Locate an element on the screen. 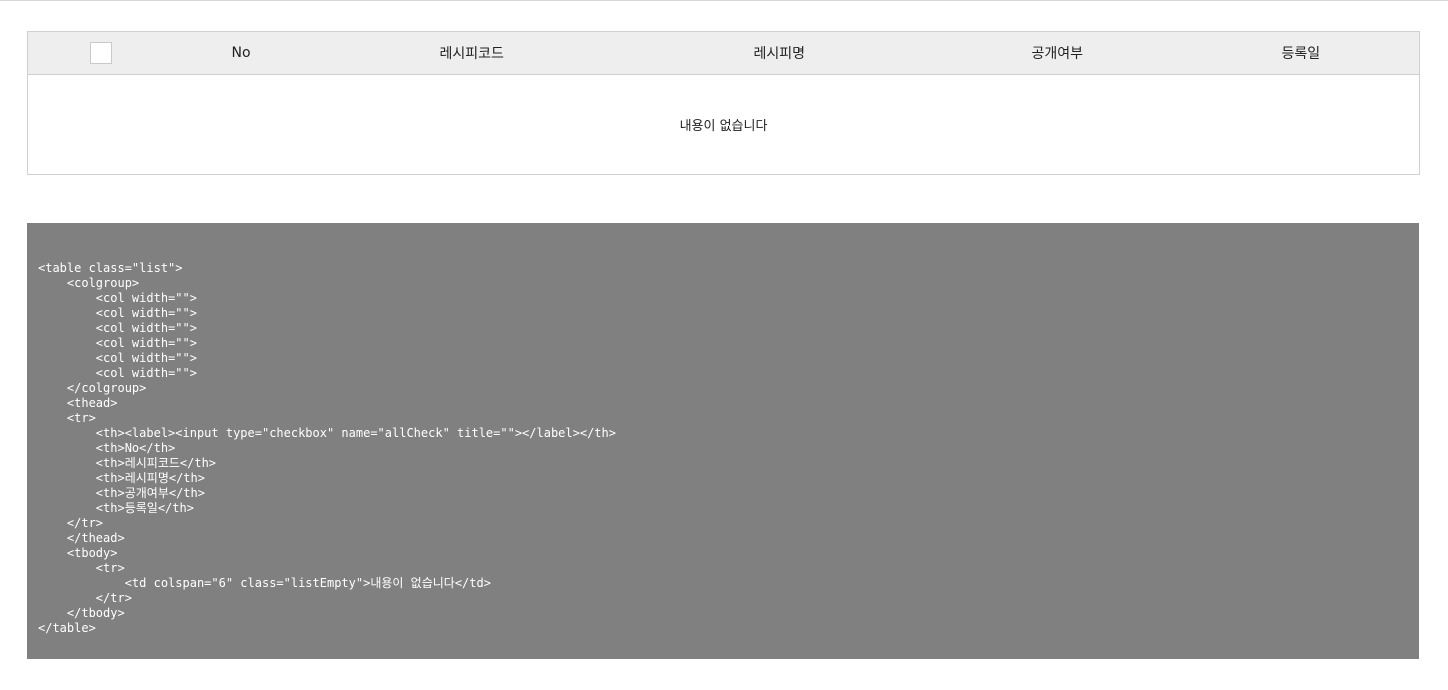 Image resolution: width=1448 pixels, height=690 pixels. header-public: 공개여부 is located at coordinates (1056, 53).